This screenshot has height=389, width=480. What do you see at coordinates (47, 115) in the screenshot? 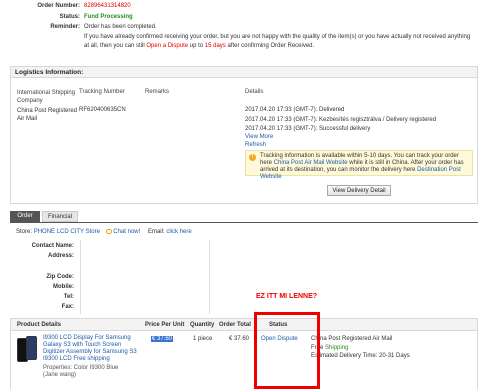
I see `logistics-company: China Post Registered Air Mail` at bounding box center [47, 115].